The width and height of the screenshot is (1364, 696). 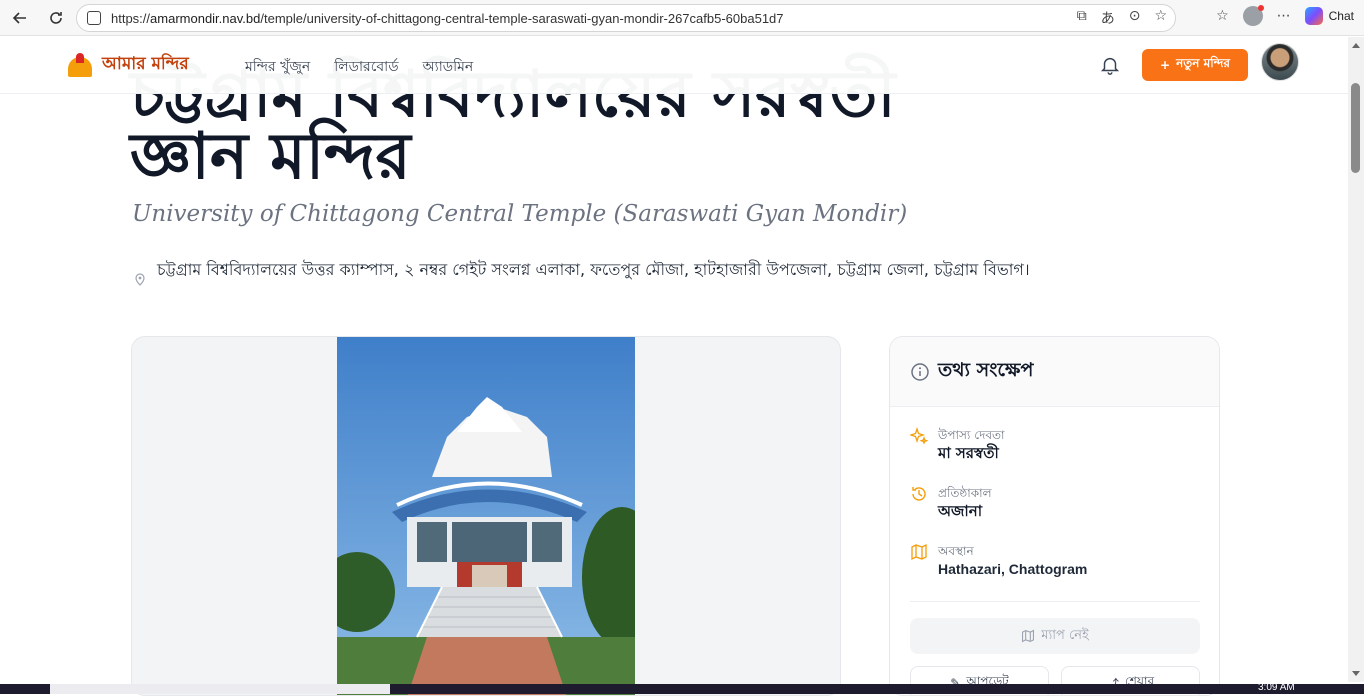 What do you see at coordinates (968, 453) in the screenshot?
I see `fact-value: মা সরস্বতী` at bounding box center [968, 453].